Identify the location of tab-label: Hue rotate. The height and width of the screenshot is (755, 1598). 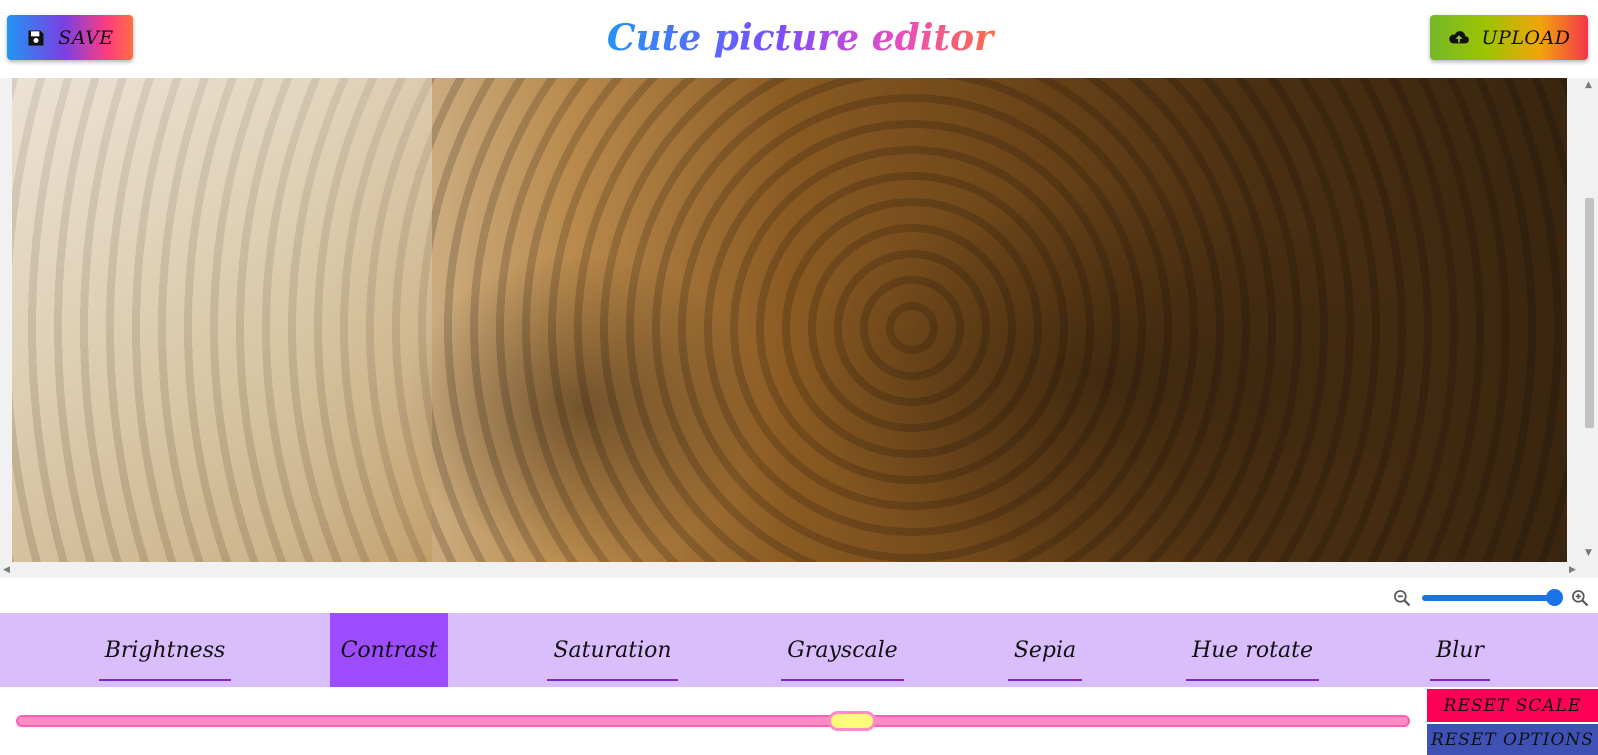
(1252, 659).